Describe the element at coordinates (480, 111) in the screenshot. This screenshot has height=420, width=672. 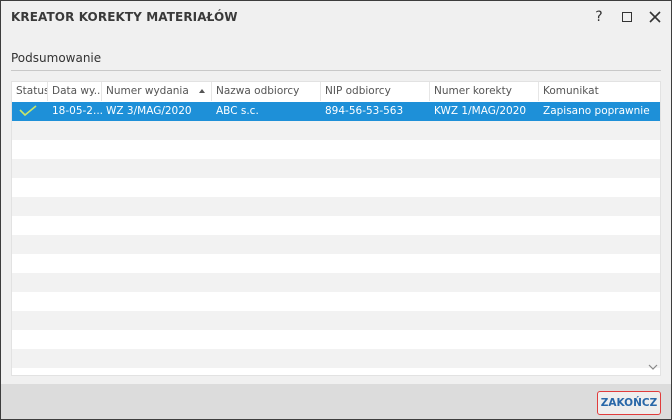
I see `numer-korekty-cell: KWZ 1/MAG/2020` at that location.